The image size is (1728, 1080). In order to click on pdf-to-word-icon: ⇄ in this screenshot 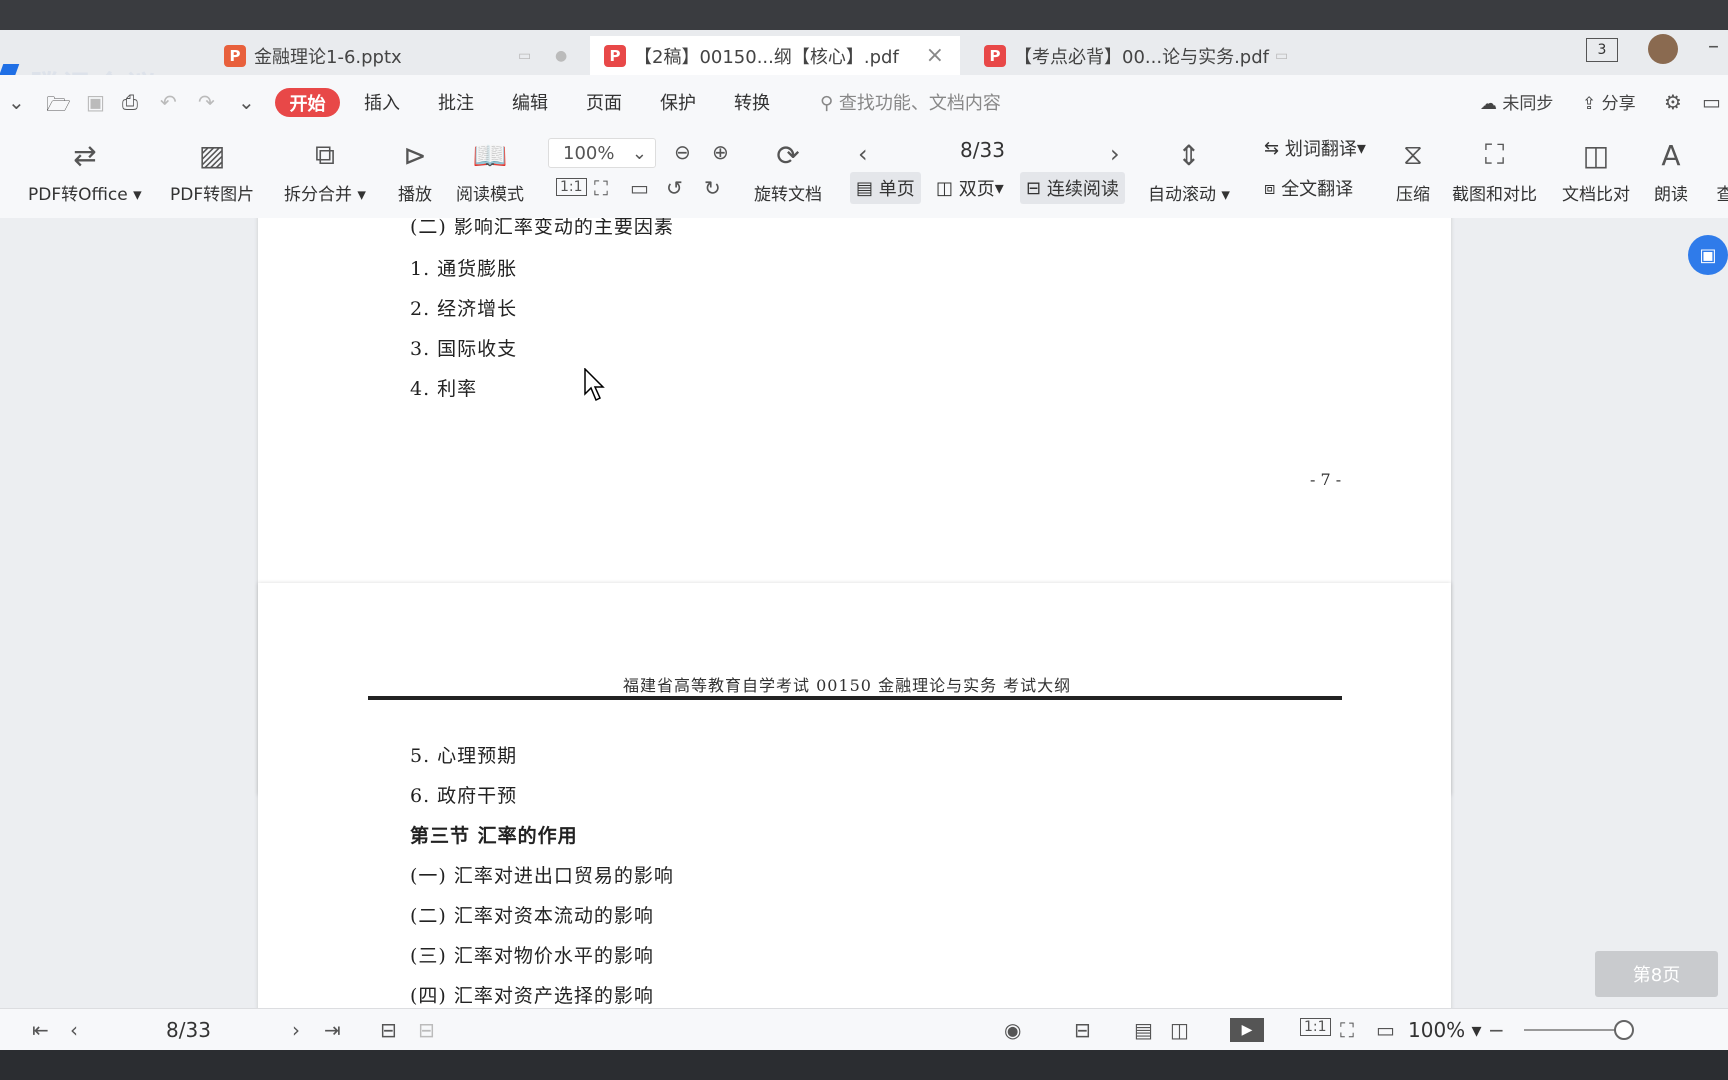, I will do `click(85, 155)`.